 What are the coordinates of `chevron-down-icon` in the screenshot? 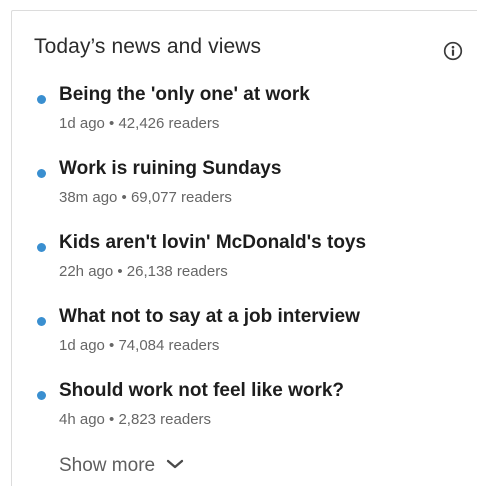 It's located at (175, 464).